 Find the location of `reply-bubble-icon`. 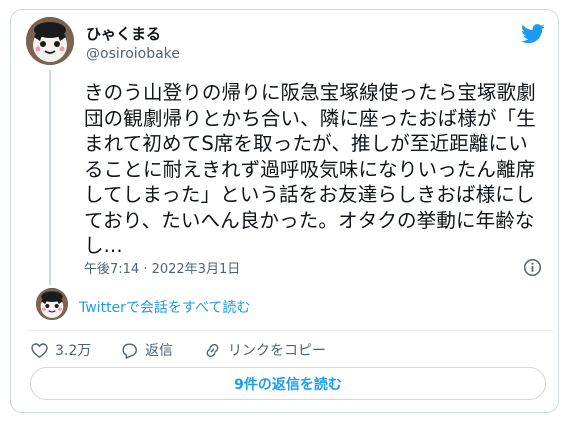

reply-bubble-icon is located at coordinates (129, 350).